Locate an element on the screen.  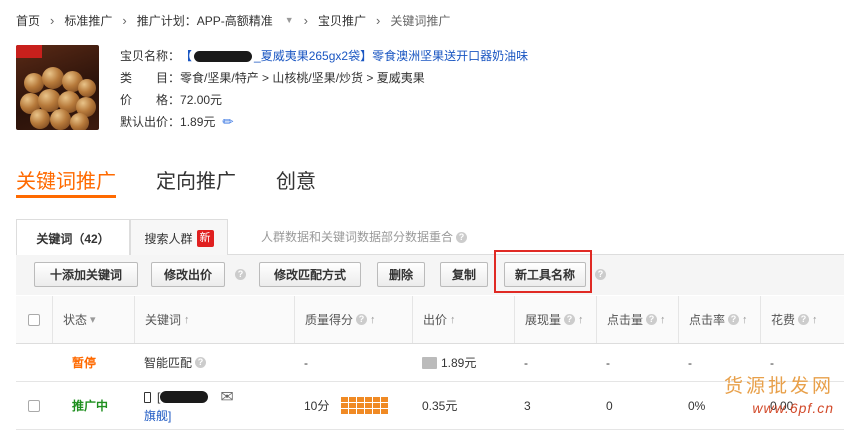
impressions-cell: - is located at coordinates (526, 362).